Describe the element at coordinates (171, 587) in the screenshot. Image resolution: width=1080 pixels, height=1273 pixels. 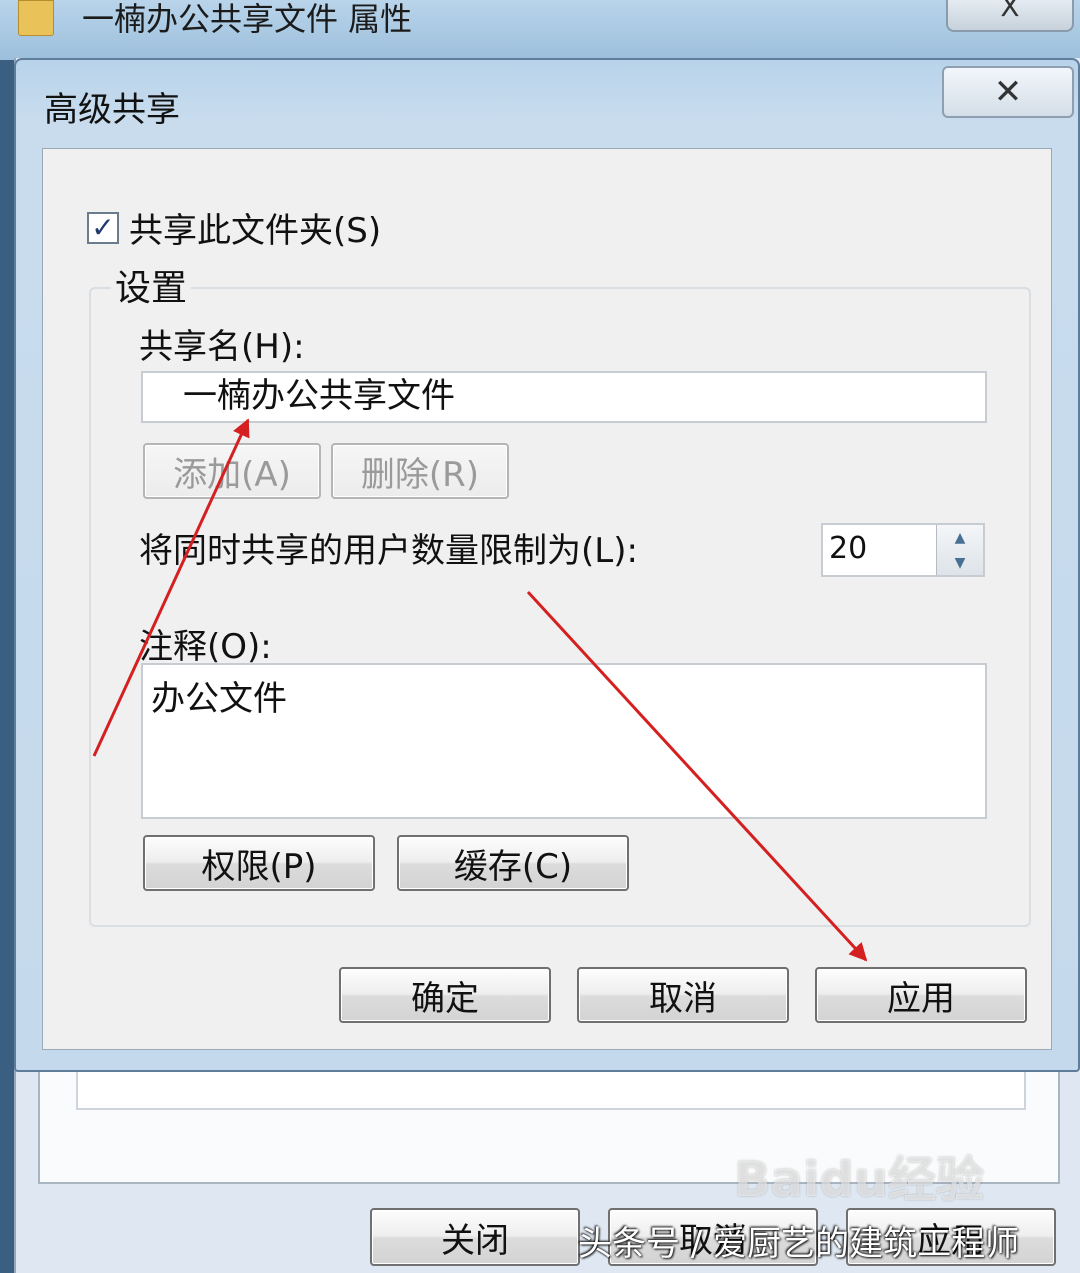
I see `arrow-to-share-name` at that location.